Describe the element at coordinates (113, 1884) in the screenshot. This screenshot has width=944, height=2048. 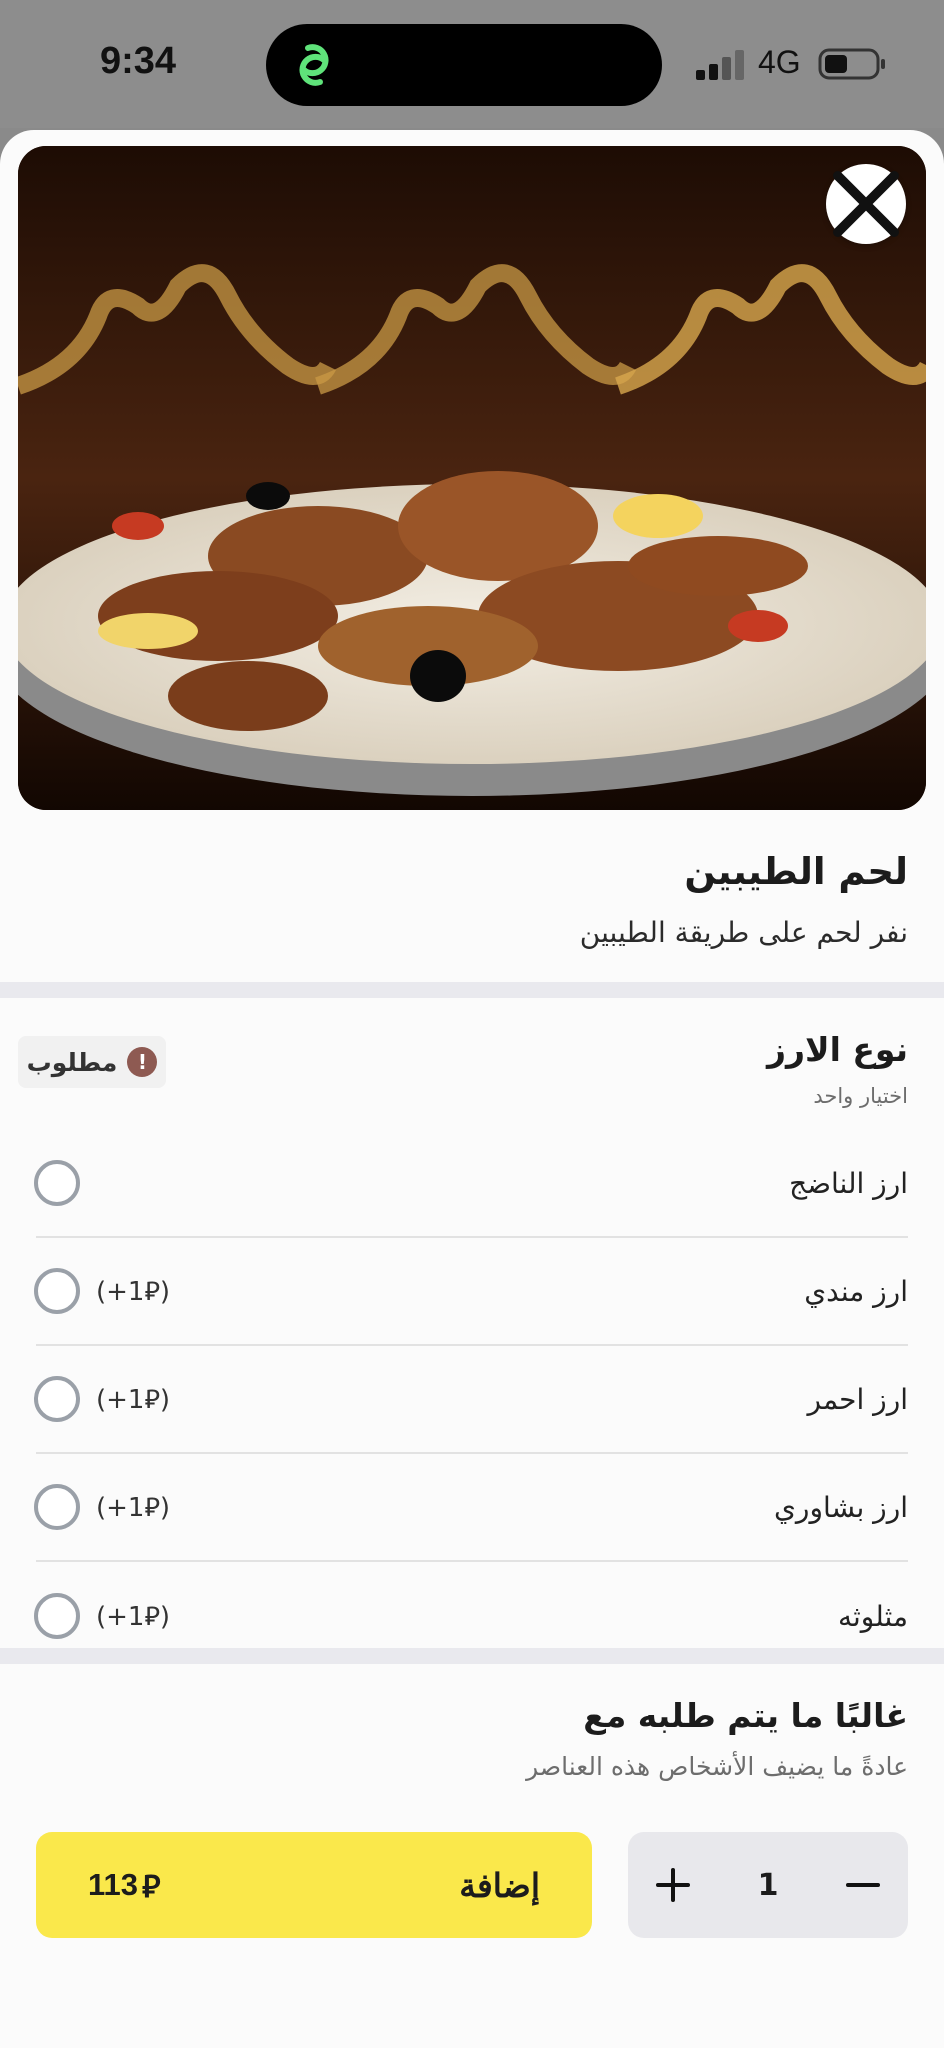
I see `price-value: 113` at that location.